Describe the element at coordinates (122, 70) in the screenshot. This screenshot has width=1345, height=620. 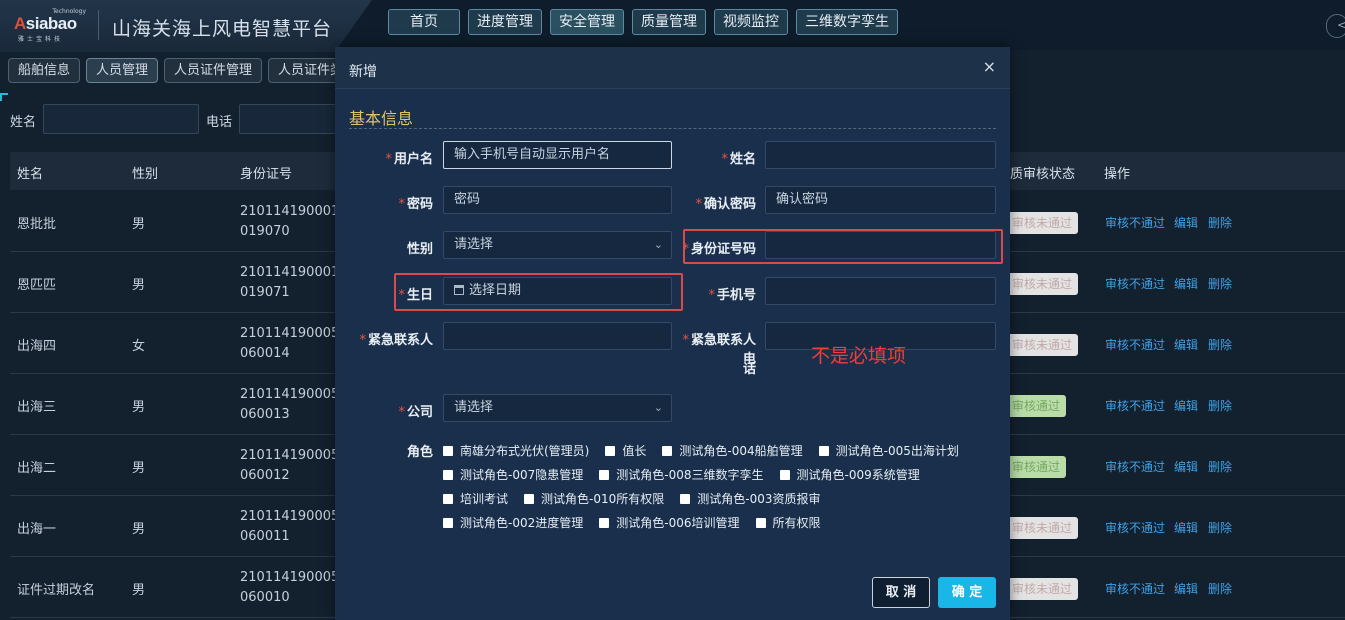
I see `tab-personnel: 人员管理` at that location.